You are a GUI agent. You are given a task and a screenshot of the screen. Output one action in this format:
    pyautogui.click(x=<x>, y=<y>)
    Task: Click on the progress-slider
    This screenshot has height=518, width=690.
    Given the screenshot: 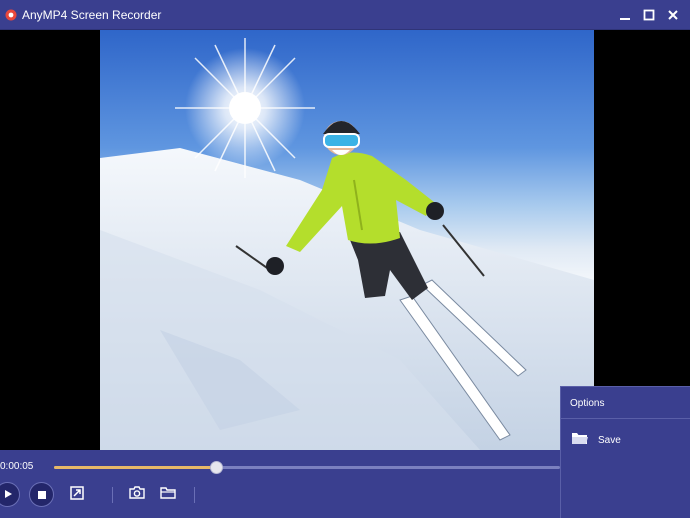 What is the action you would take?
    pyautogui.click(x=307, y=467)
    